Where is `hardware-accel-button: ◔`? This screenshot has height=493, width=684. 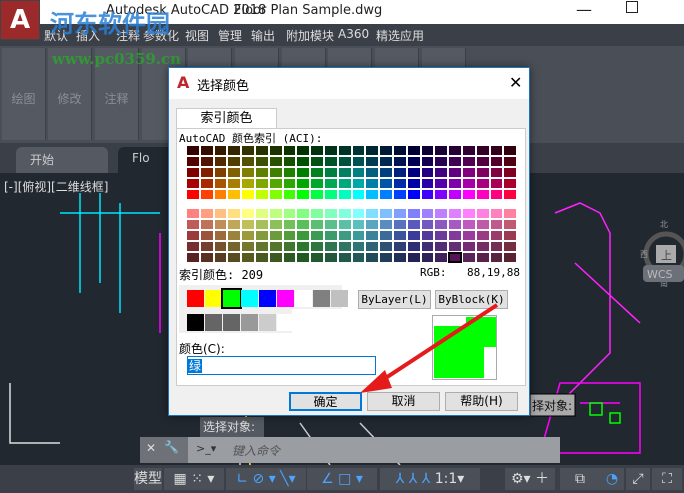 hardware-accel-button: ◔ is located at coordinates (612, 479).